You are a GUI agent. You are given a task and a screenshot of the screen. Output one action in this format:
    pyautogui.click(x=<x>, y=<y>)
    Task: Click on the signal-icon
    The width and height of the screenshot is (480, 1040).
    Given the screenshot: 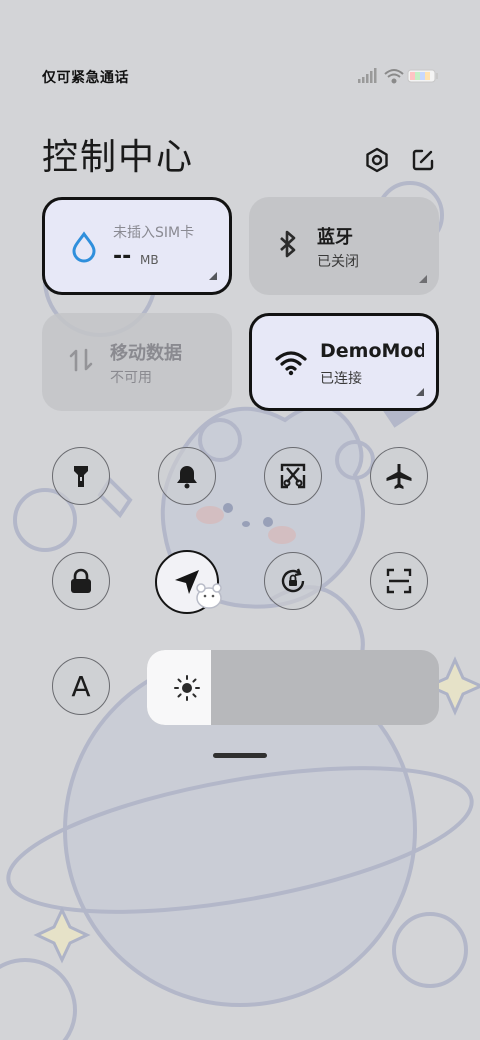 What is the action you would take?
    pyautogui.click(x=367, y=75)
    